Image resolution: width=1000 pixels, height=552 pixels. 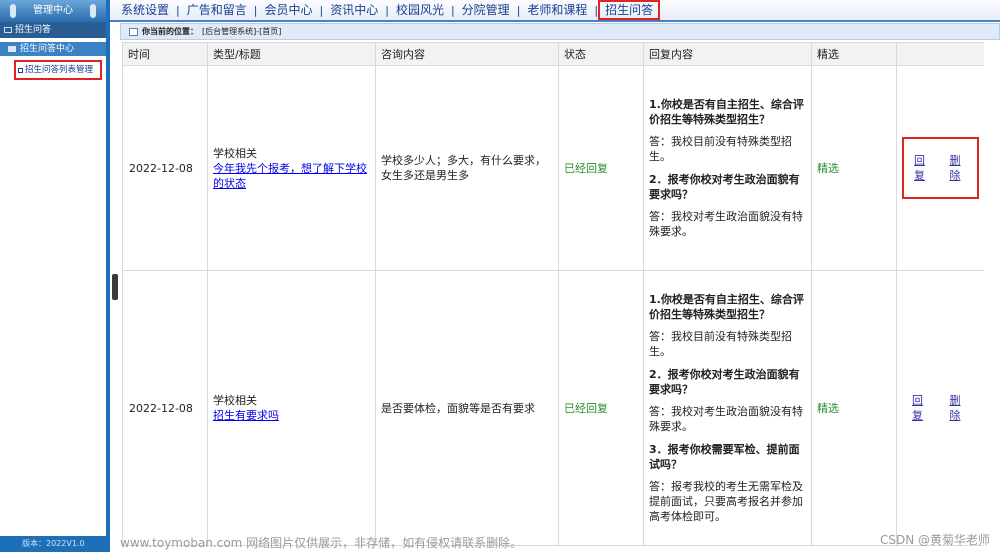 I want to click on nav-item: 资讯中心, so click(x=354, y=10).